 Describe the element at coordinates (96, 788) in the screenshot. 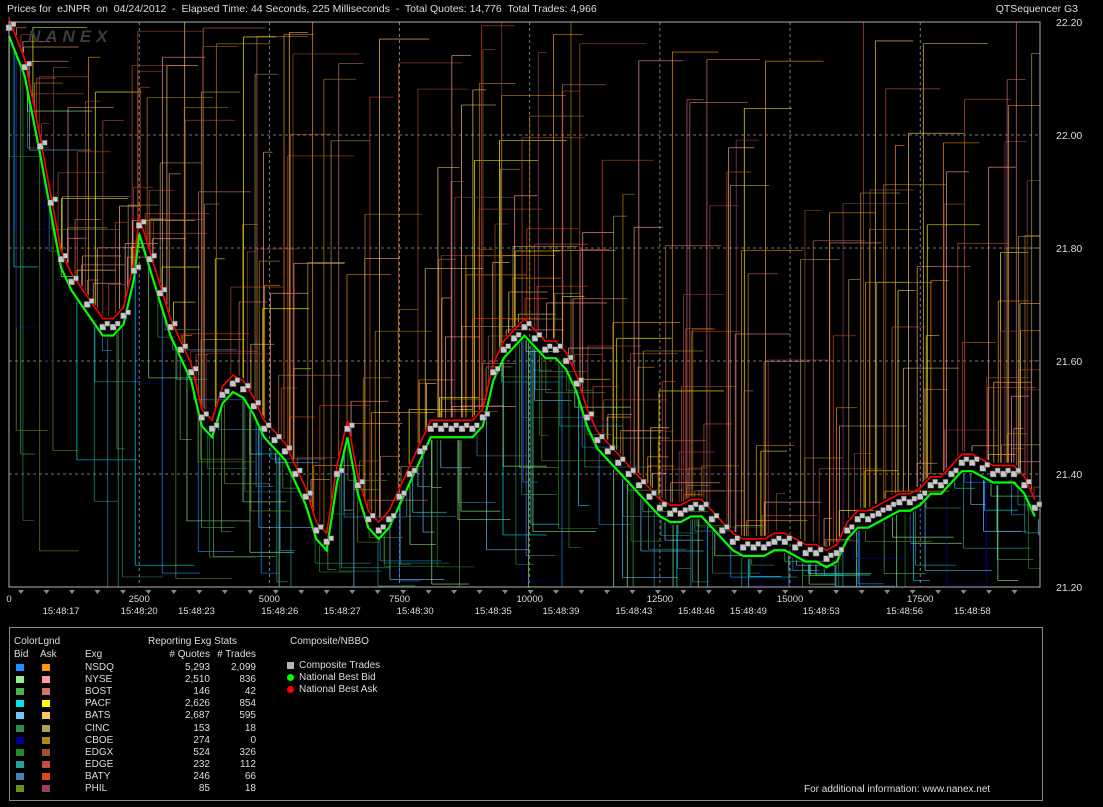

I see `exchange-name: PHIL` at that location.